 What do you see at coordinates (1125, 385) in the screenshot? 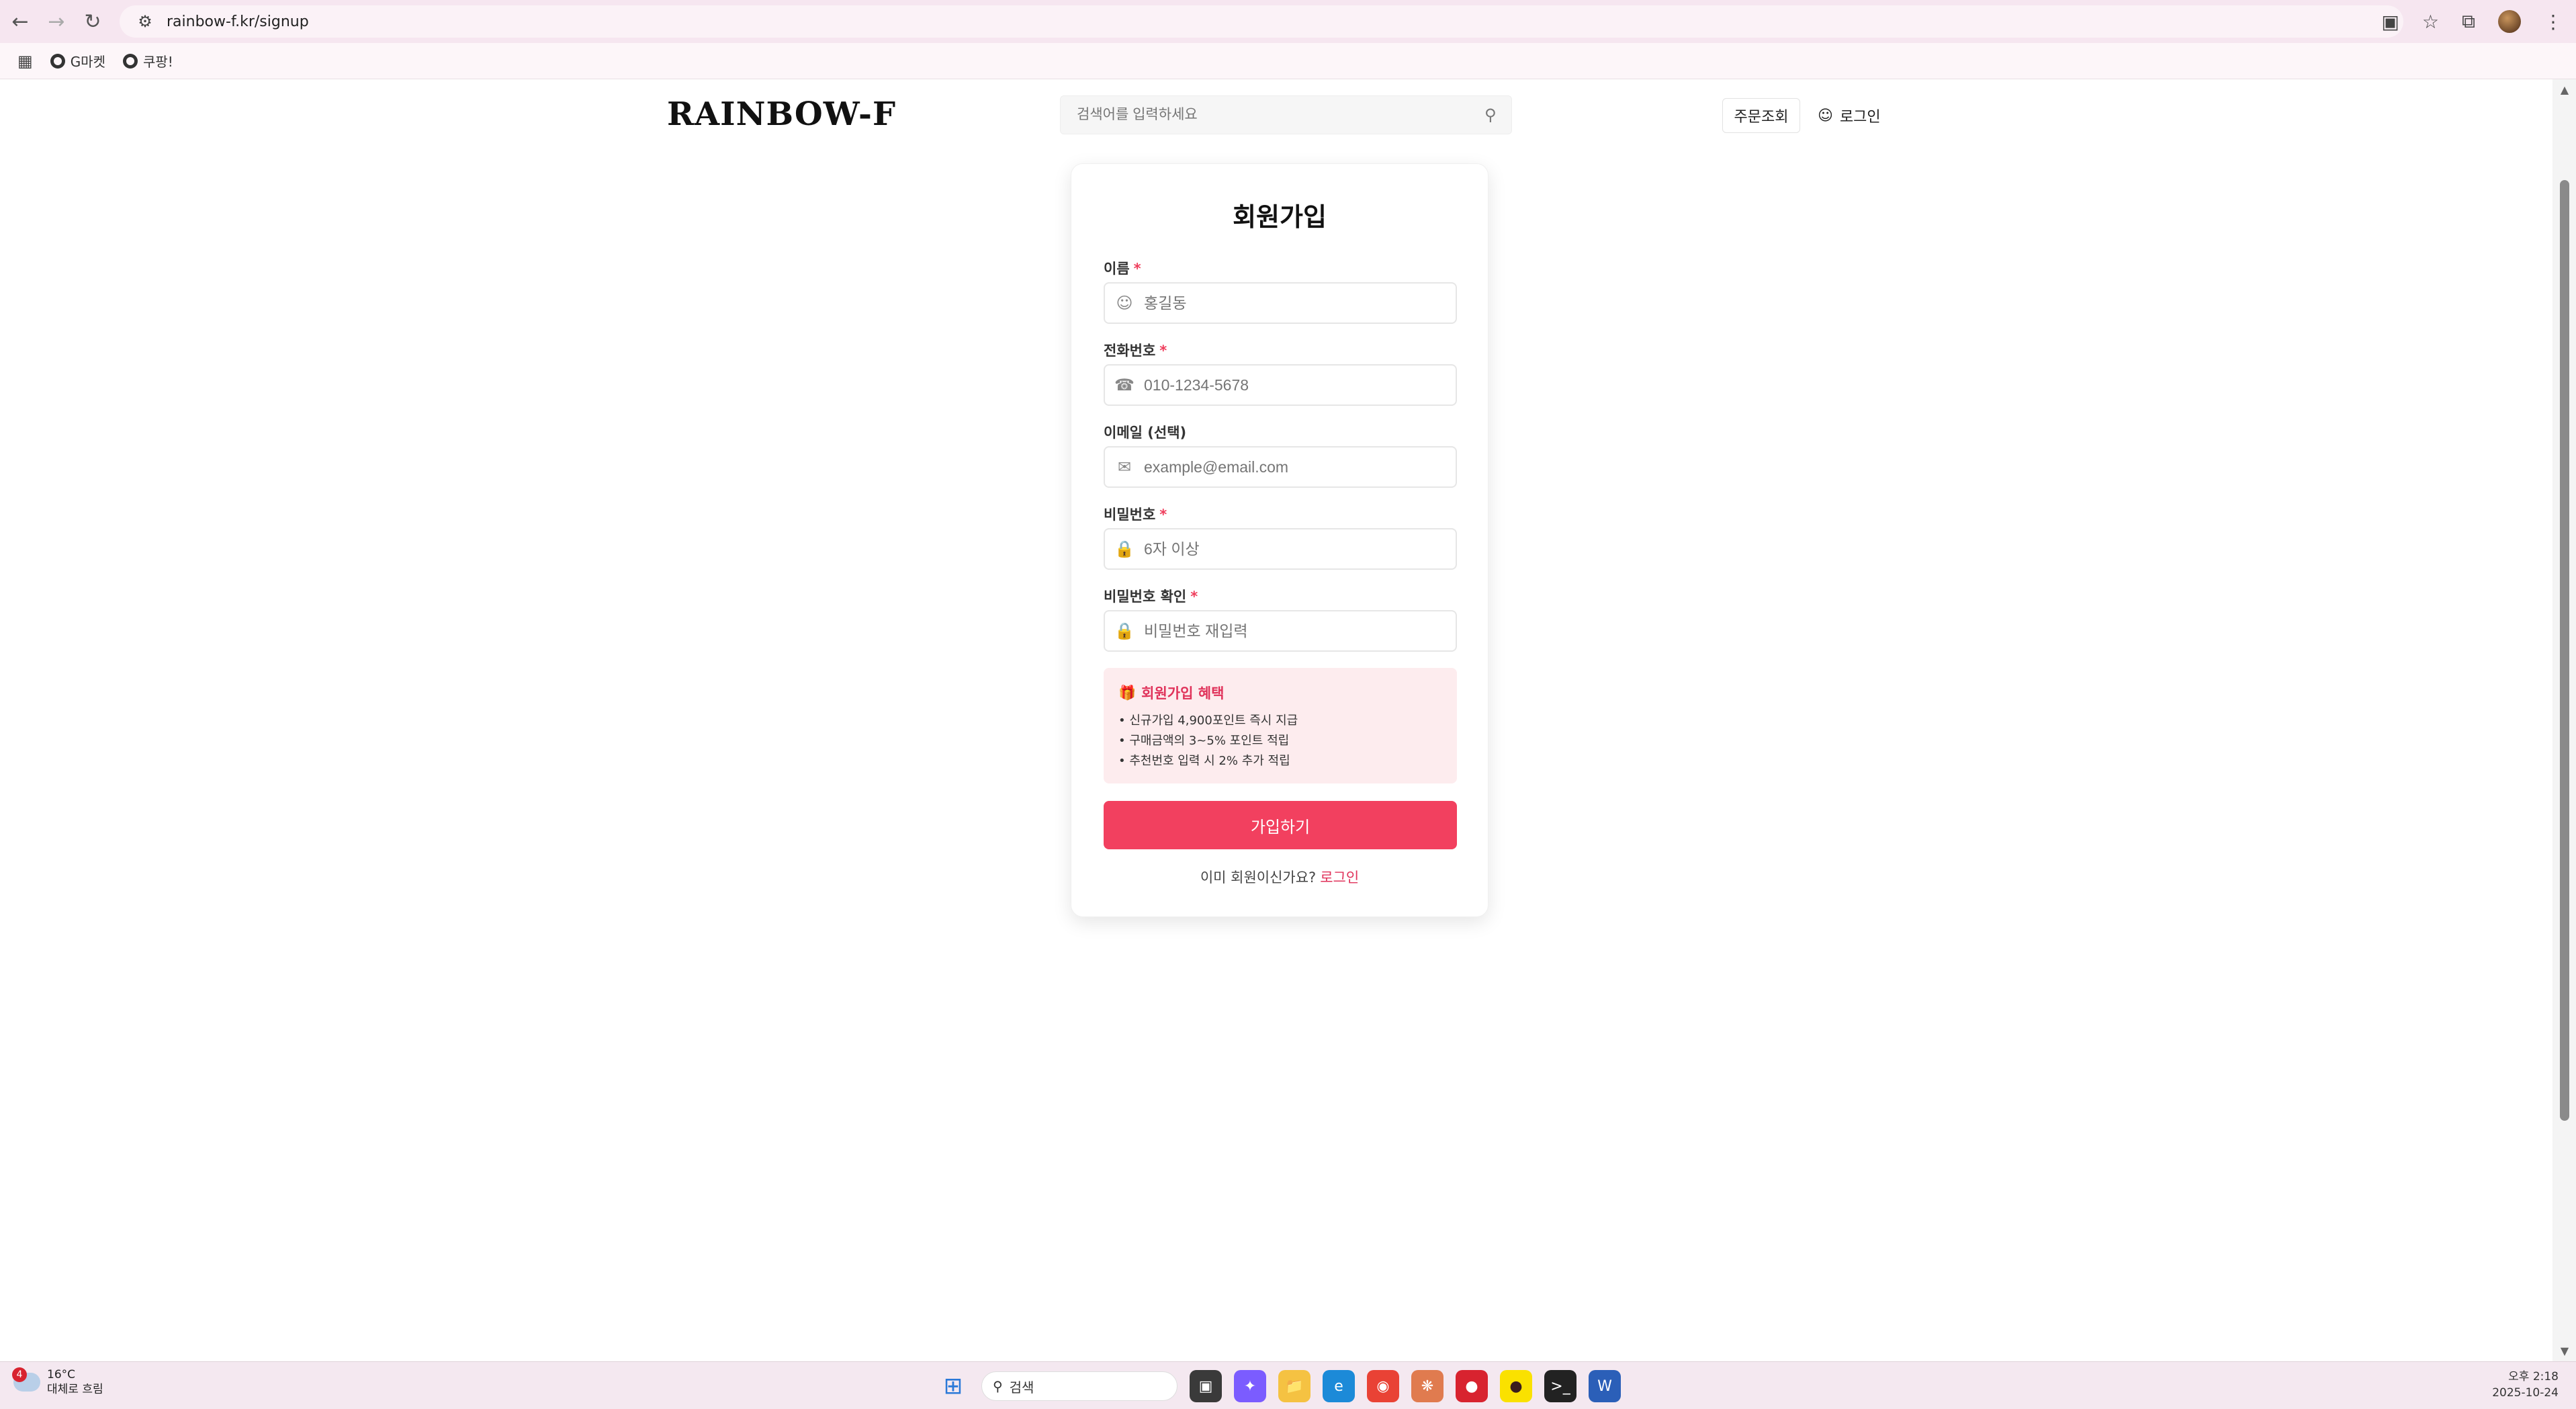
I see `phone-icon: ☎` at bounding box center [1125, 385].